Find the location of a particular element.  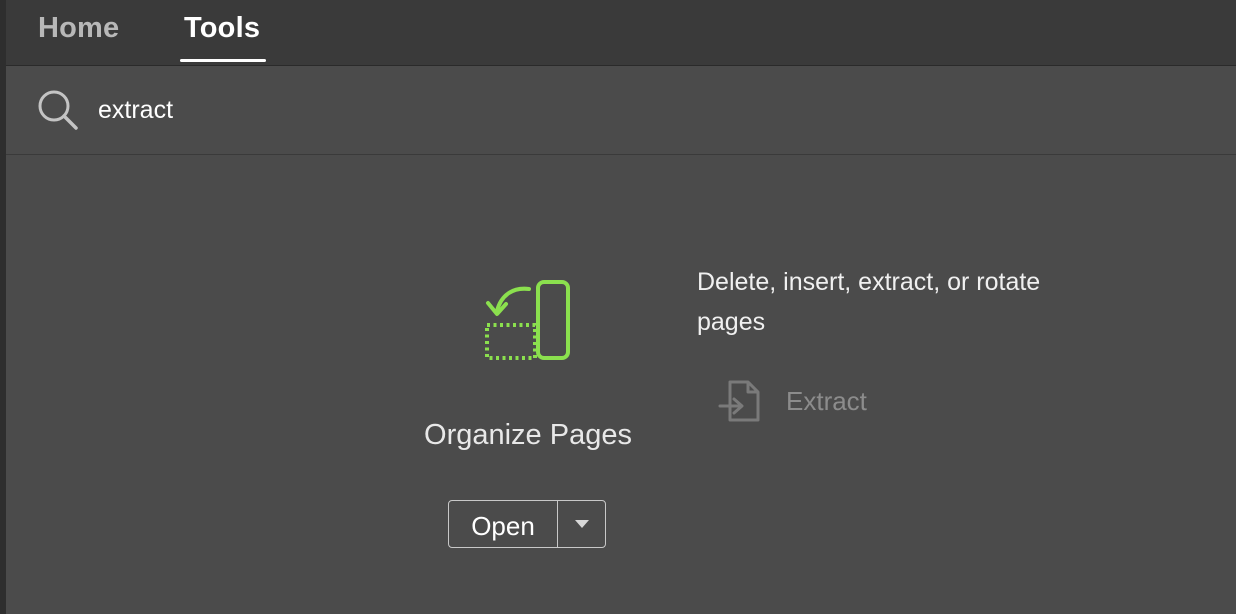

tab-tools: Tools is located at coordinates (222, 30).